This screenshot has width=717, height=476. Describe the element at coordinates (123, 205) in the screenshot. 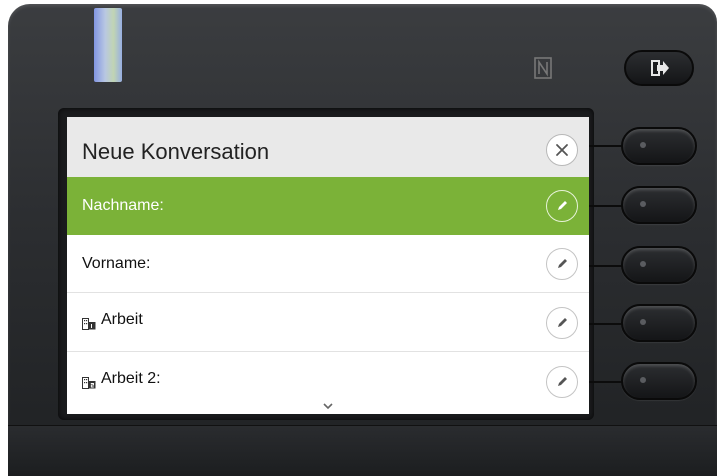

I see `list-item-label: Nachname:` at that location.